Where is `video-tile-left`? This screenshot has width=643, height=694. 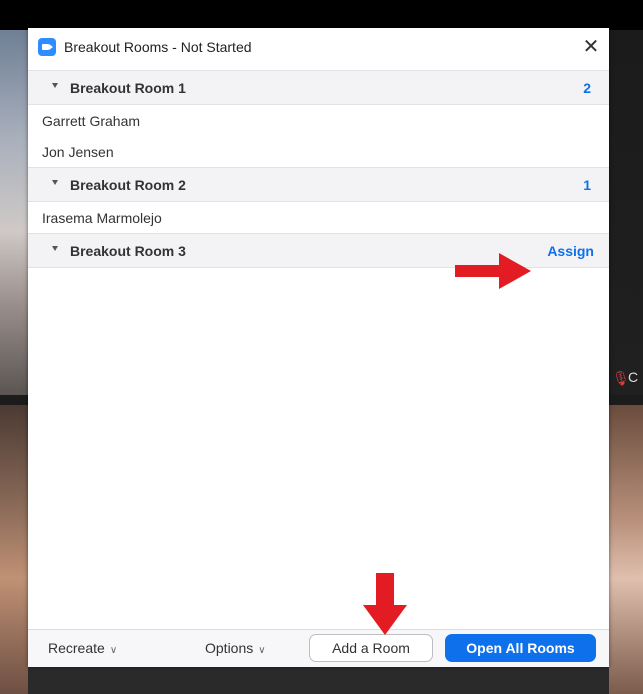 video-tile-left is located at coordinates (14, 212).